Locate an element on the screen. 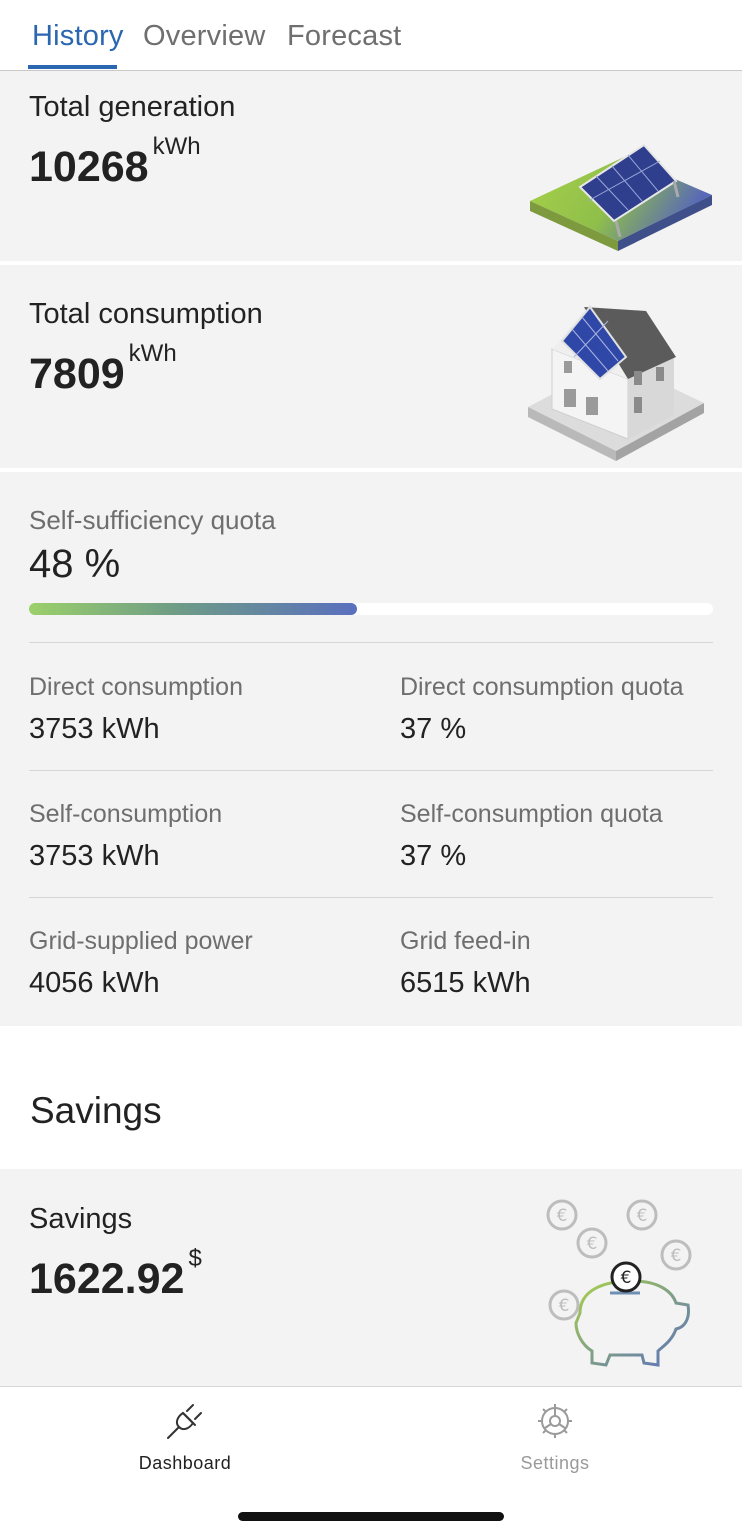 The width and height of the screenshot is (742, 1537). direct-consumption-quota-label: Direct consumption quota is located at coordinates (542, 687).